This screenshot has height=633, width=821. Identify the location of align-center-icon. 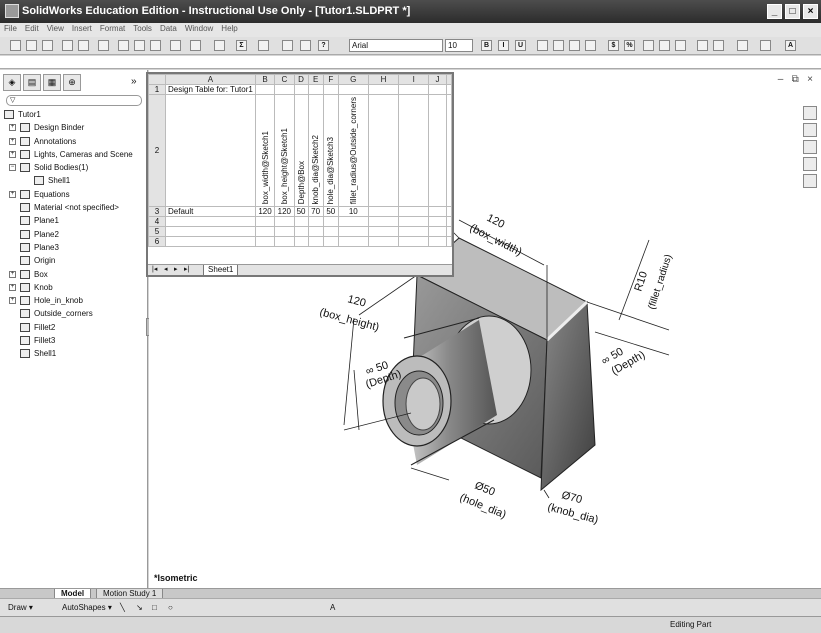
(558, 45).